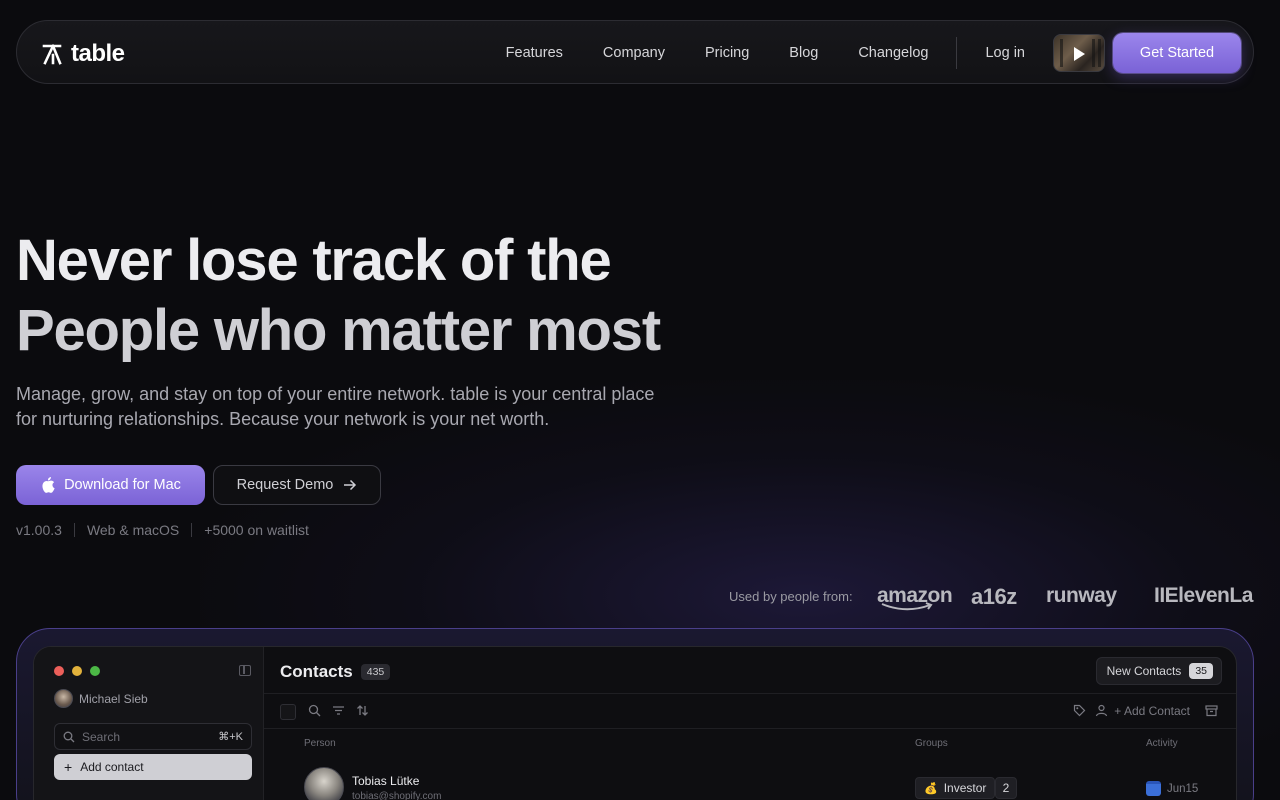  What do you see at coordinates (314, 260) in the screenshot?
I see `hero-title-line1: Never lose track of the` at bounding box center [314, 260].